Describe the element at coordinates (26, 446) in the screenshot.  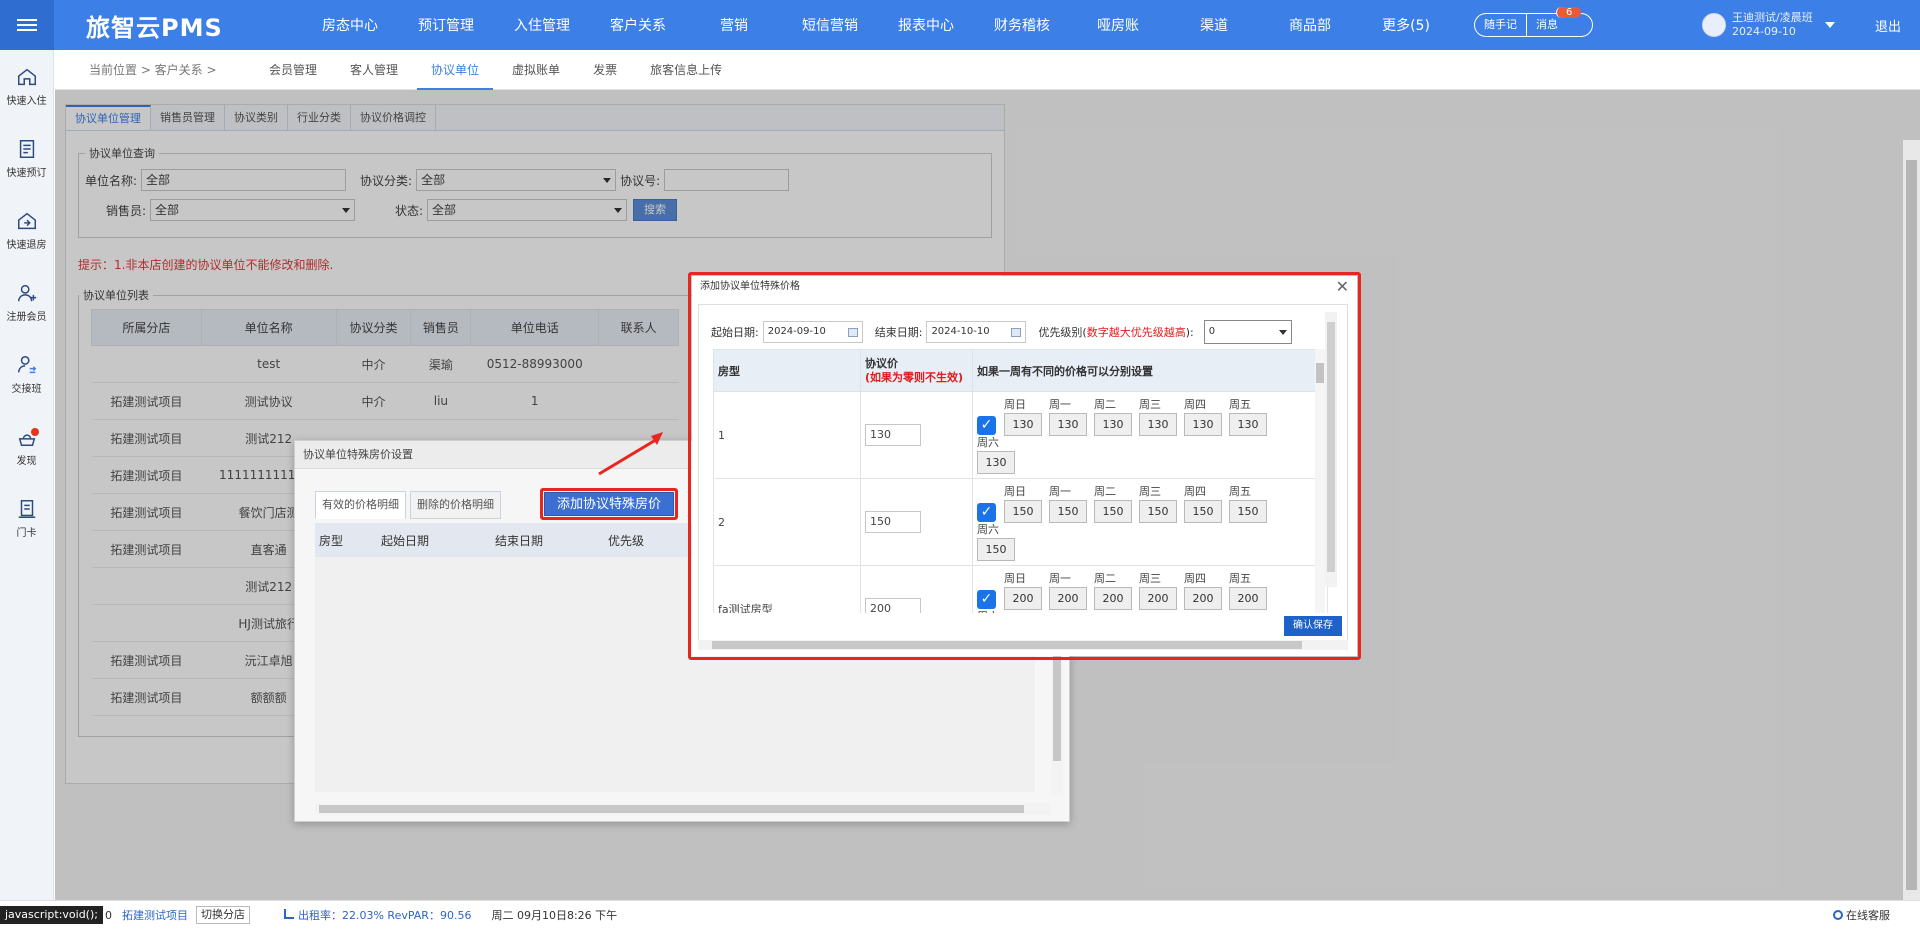
I see `sidebar-item-discover: 发现` at that location.